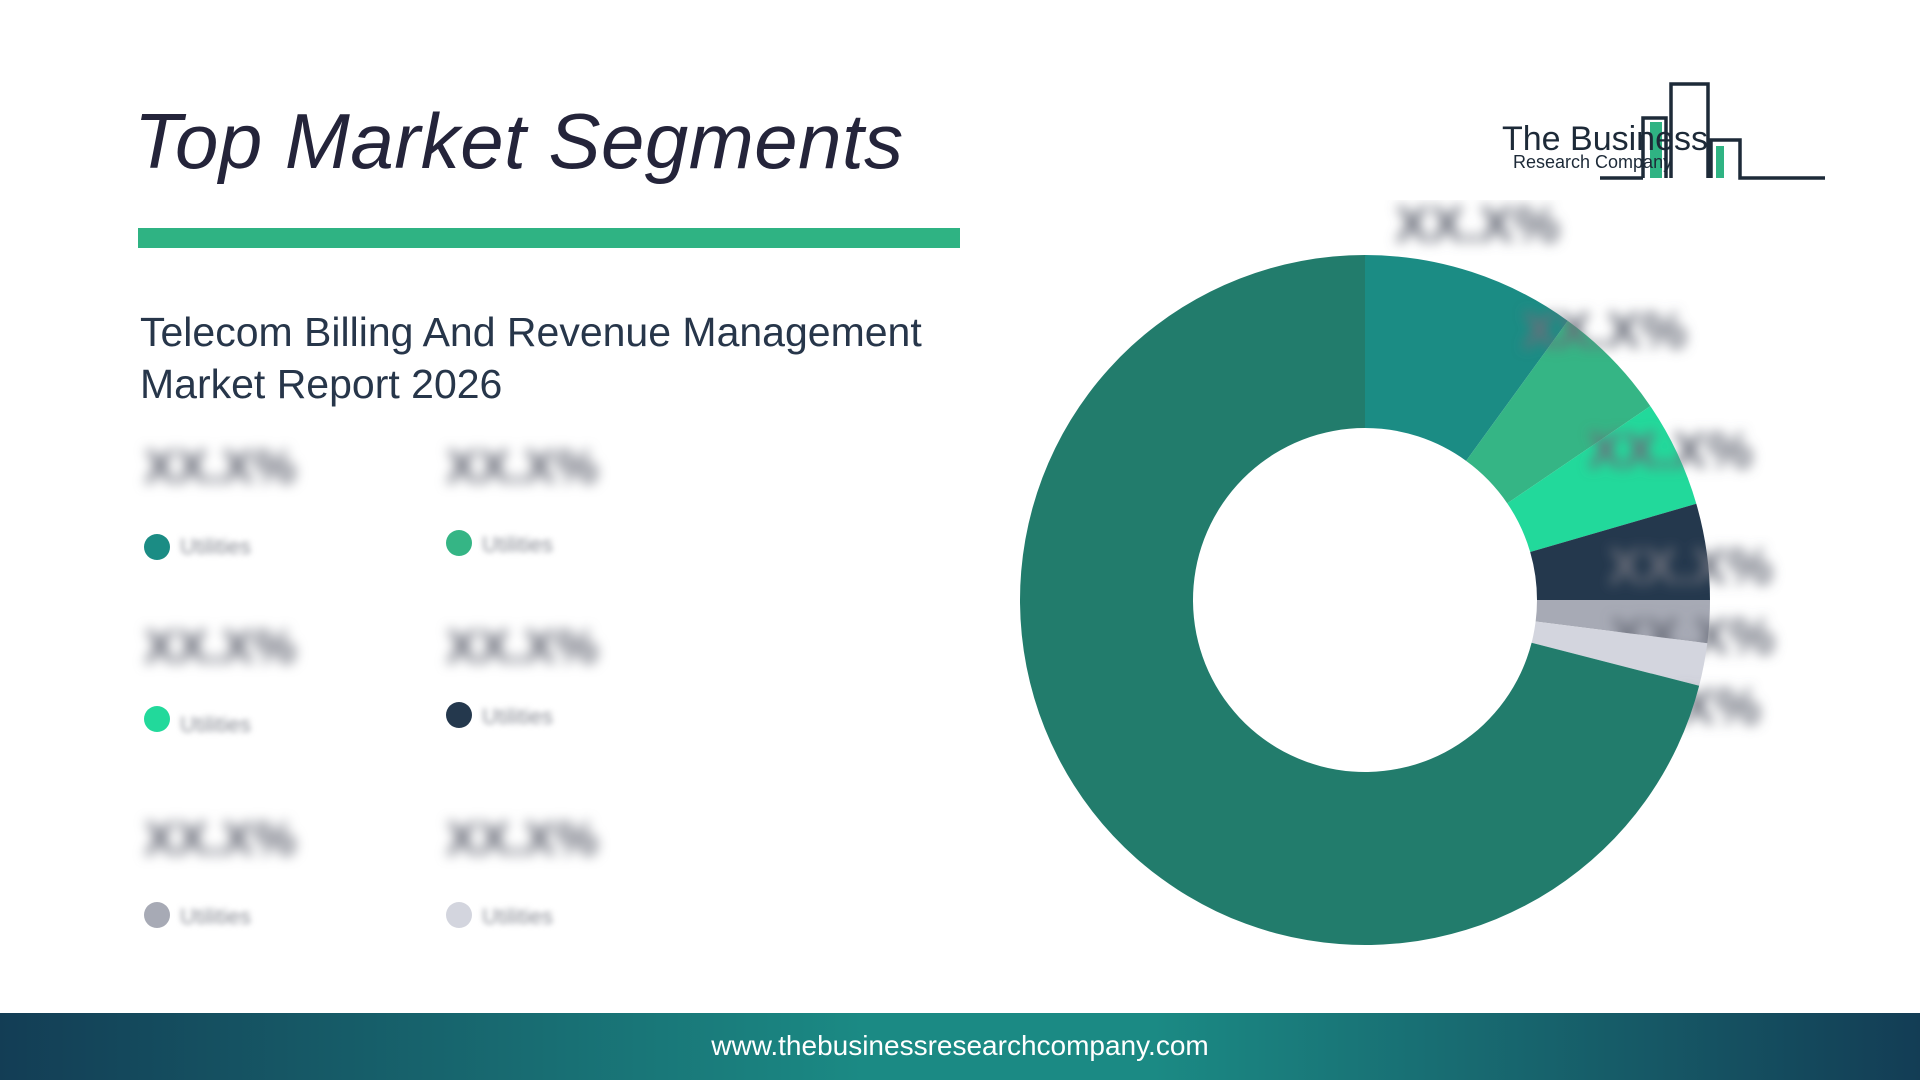  What do you see at coordinates (549, 238) in the screenshot?
I see `title-accent-bar` at bounding box center [549, 238].